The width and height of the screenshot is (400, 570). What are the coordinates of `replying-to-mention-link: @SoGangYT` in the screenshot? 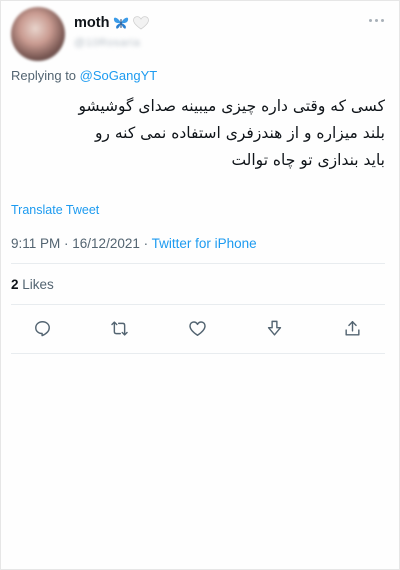 It's located at (119, 75).